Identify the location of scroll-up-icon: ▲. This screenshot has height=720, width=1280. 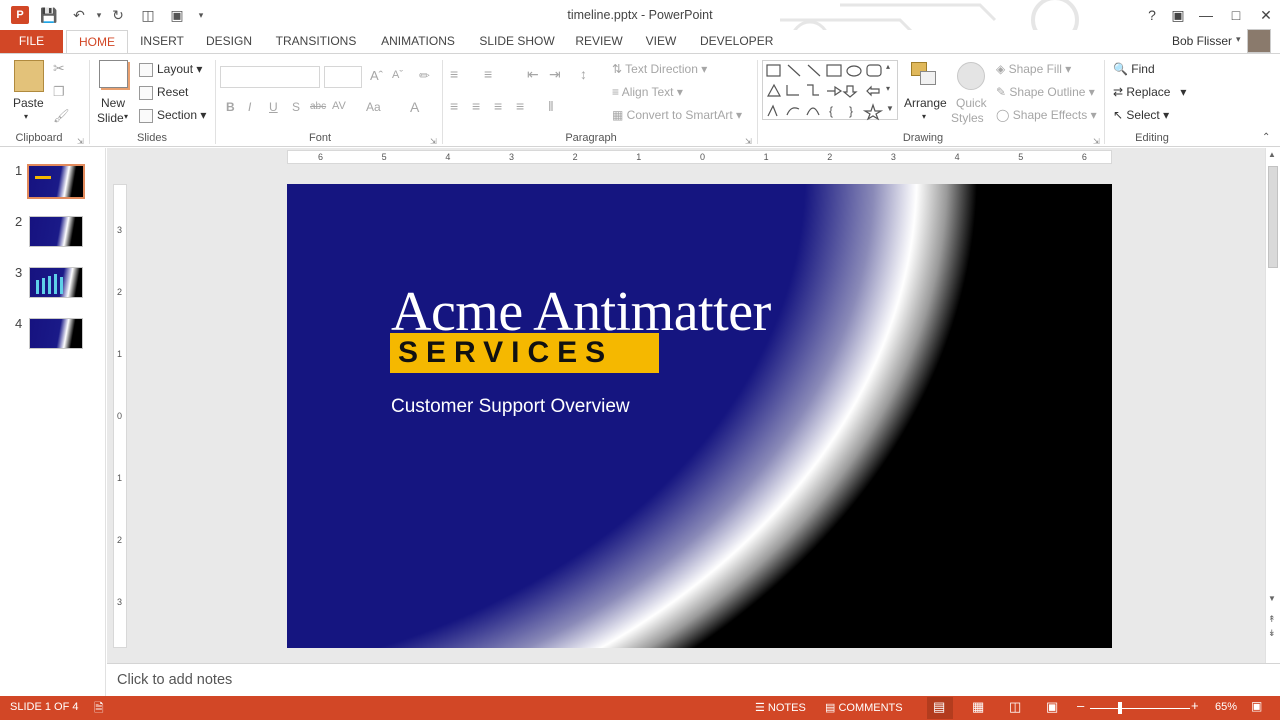
(1272, 154).